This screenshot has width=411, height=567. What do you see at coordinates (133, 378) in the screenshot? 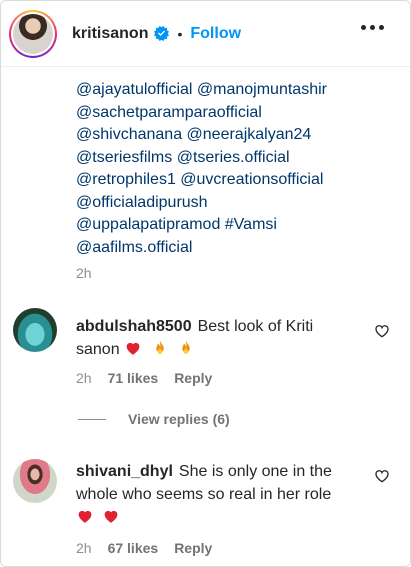
I see `comment-likes-count: 71 likes` at bounding box center [133, 378].